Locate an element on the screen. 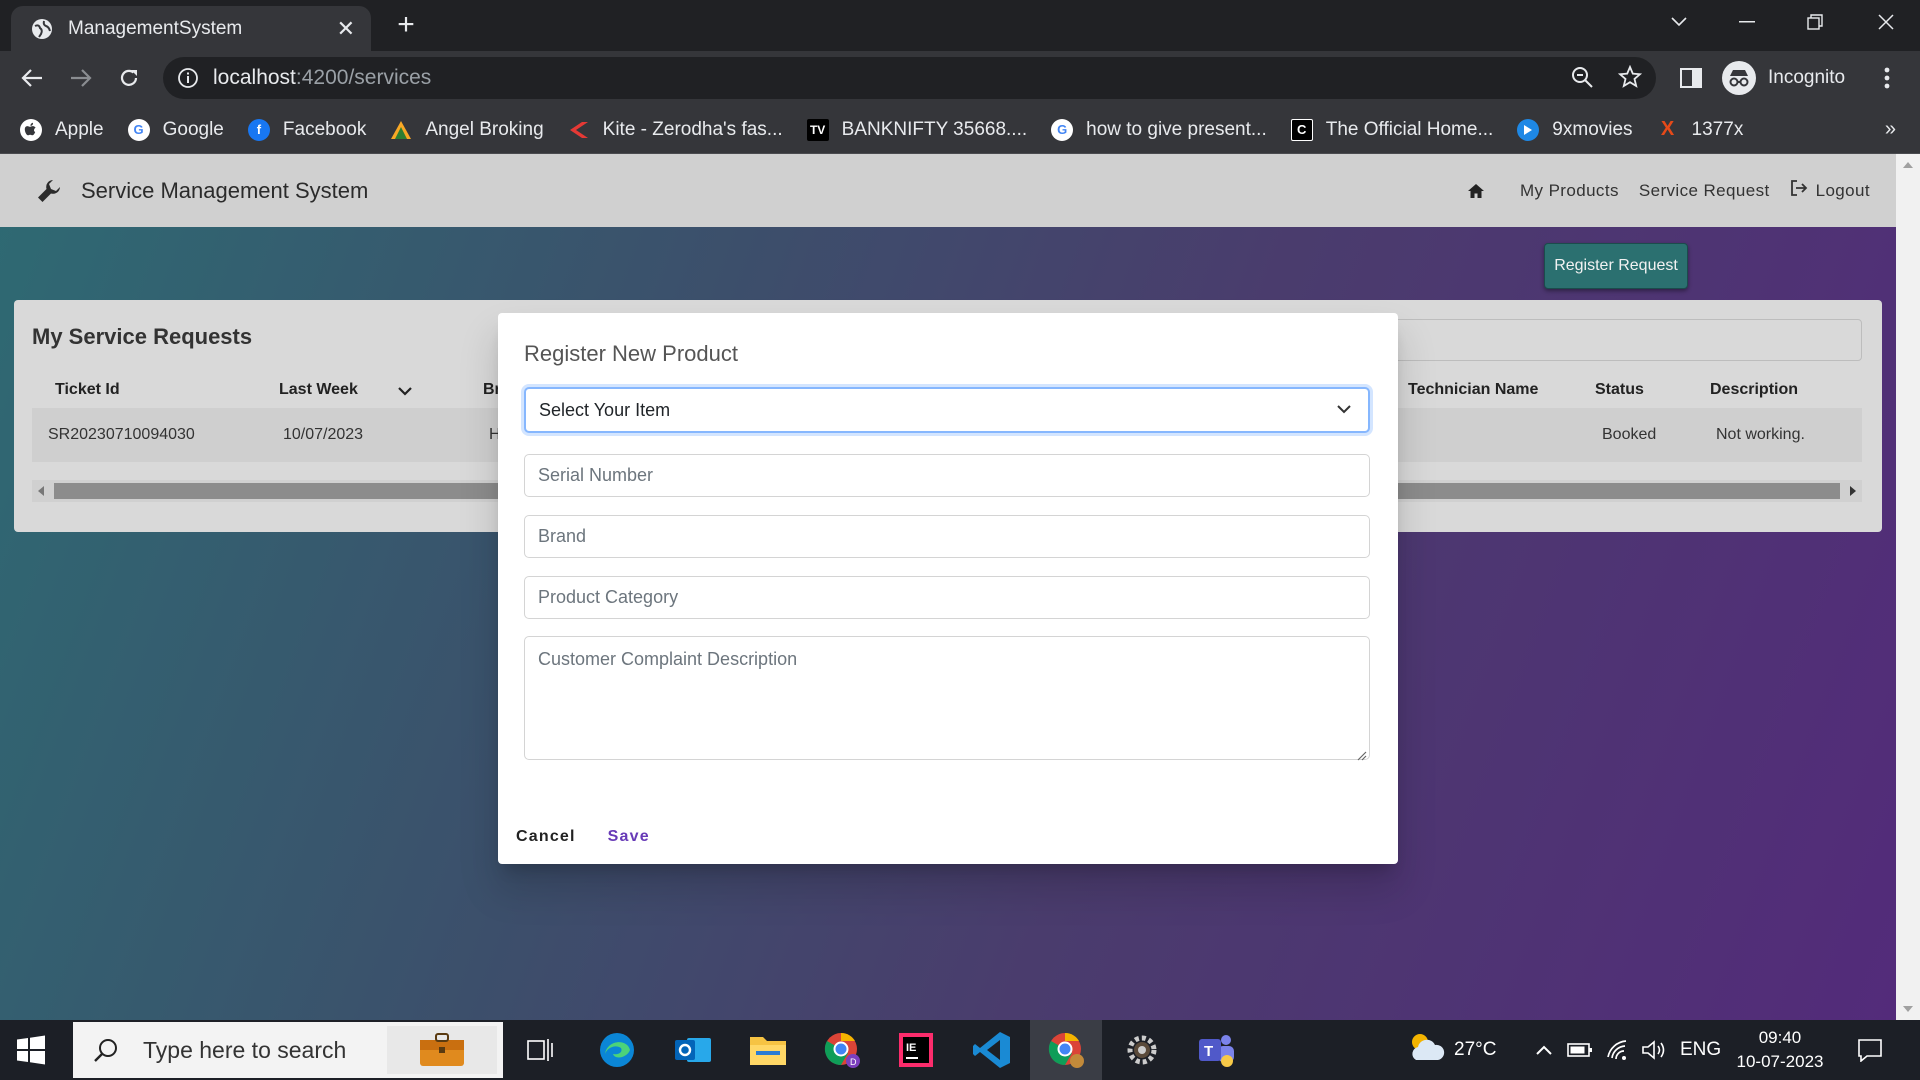  card-title: My Service Requests is located at coordinates (142, 336).